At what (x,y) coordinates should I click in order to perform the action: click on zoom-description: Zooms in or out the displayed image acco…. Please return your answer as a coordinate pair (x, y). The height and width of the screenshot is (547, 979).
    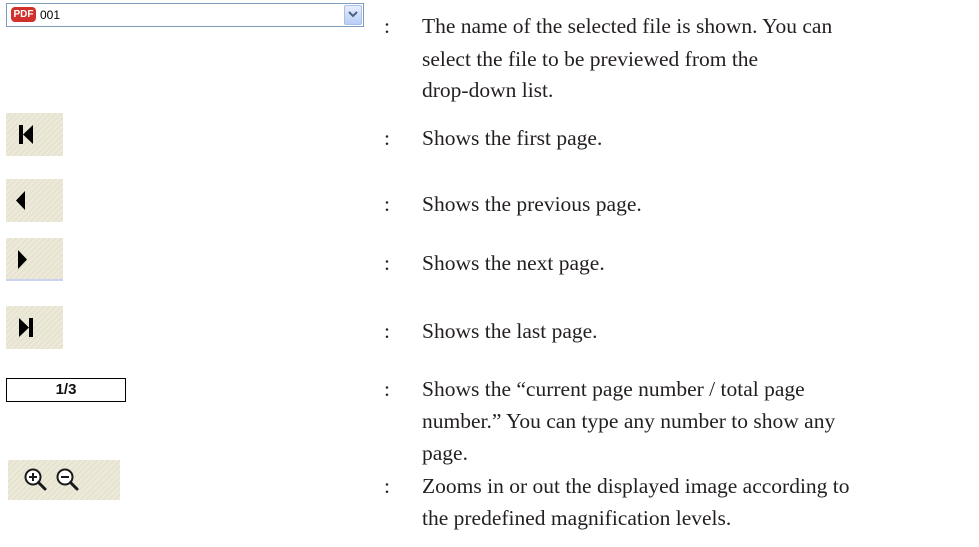
    Looking at the image, I should click on (636, 486).